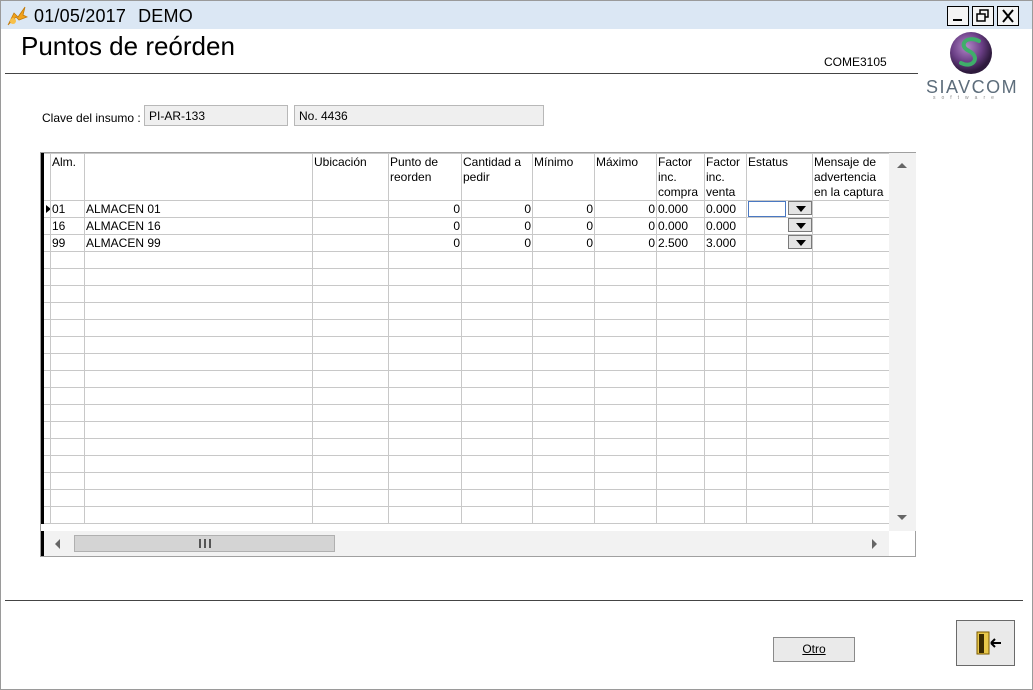 The width and height of the screenshot is (1033, 690). I want to click on col-header-punto-reorden: Punto de reorden, so click(425, 177).